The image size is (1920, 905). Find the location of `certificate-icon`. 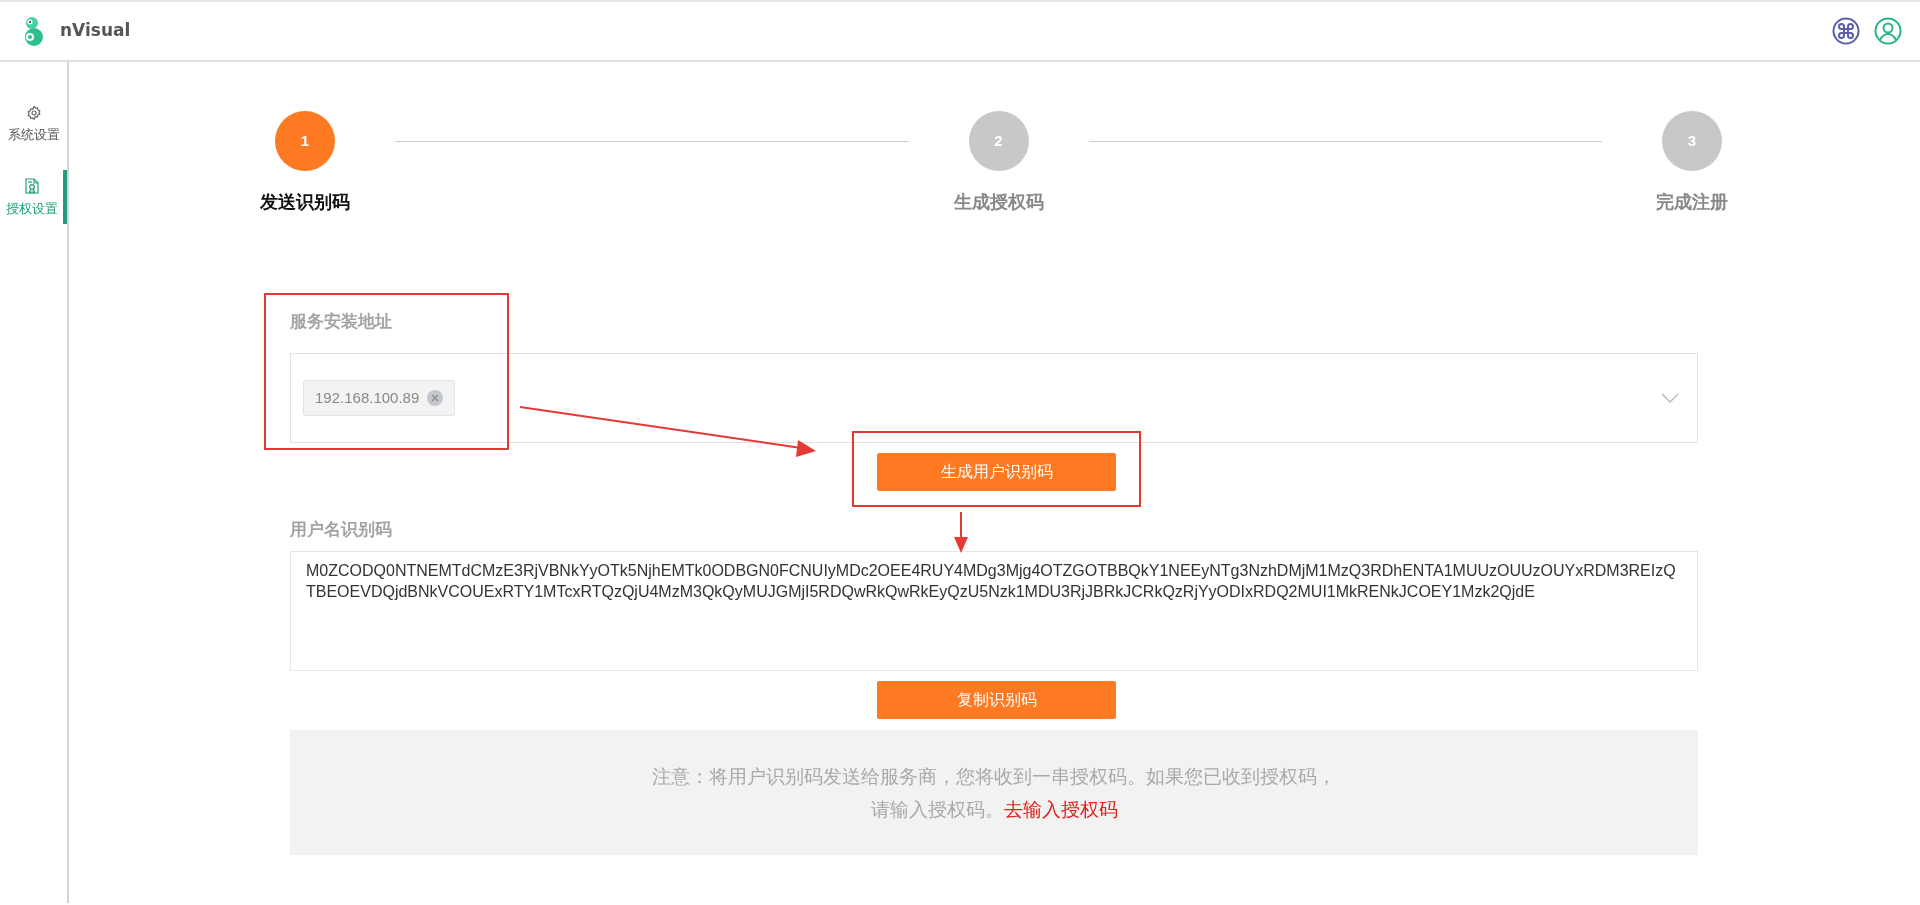

certificate-icon is located at coordinates (31, 186).